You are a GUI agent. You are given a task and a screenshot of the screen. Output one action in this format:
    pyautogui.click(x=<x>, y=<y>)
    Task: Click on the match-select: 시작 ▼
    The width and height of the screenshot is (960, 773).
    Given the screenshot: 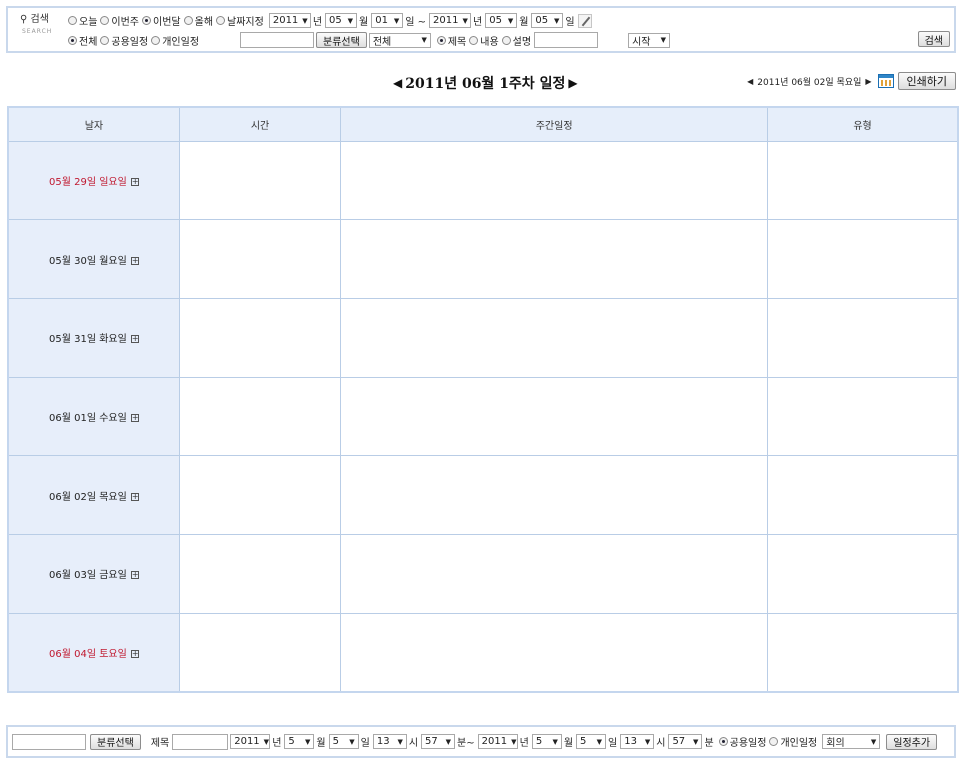 What is the action you would take?
    pyautogui.click(x=649, y=40)
    